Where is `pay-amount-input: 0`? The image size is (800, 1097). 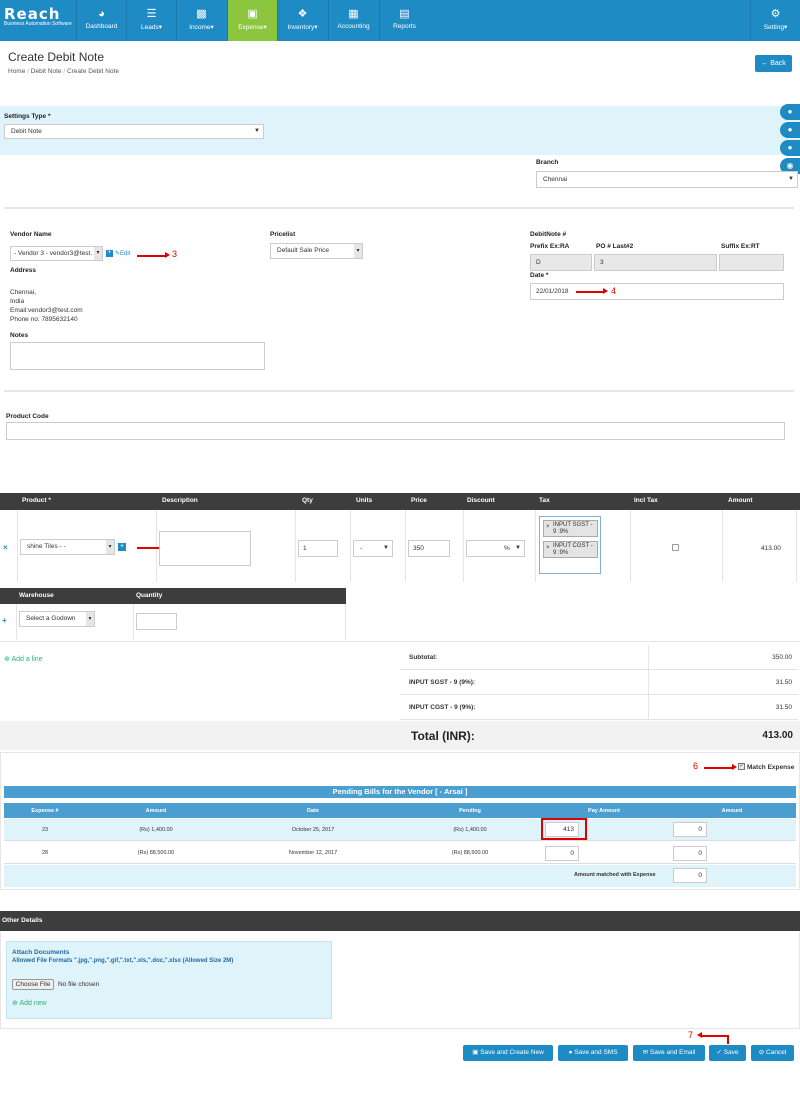 pay-amount-input: 0 is located at coordinates (562, 853).